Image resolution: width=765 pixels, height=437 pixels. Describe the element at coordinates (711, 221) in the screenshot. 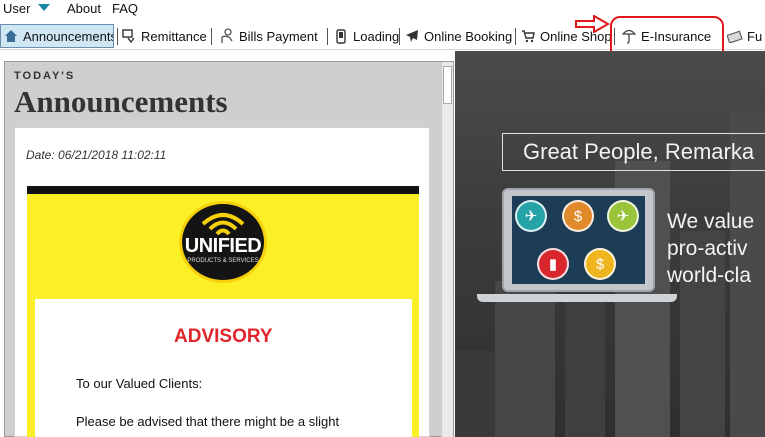

I see `hero-text-line: We value` at that location.